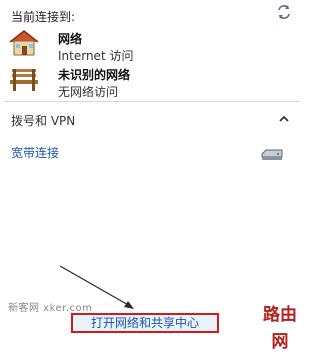 The image size is (320, 356). I want to click on network-name: 未识别的网络, so click(94, 75).